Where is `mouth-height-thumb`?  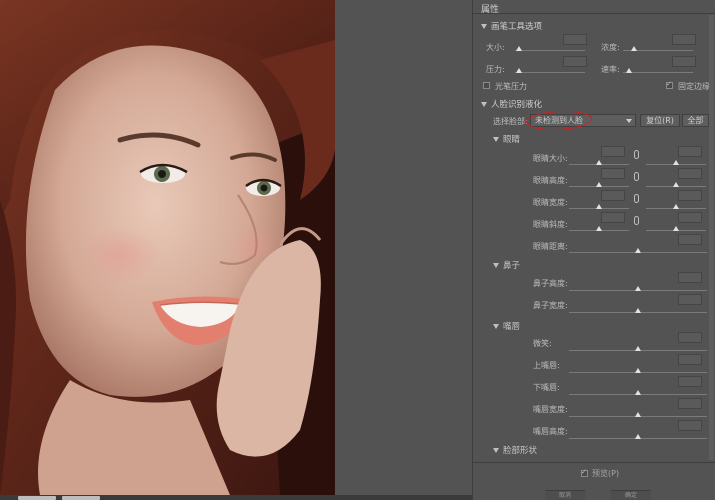 mouth-height-thumb is located at coordinates (638, 436).